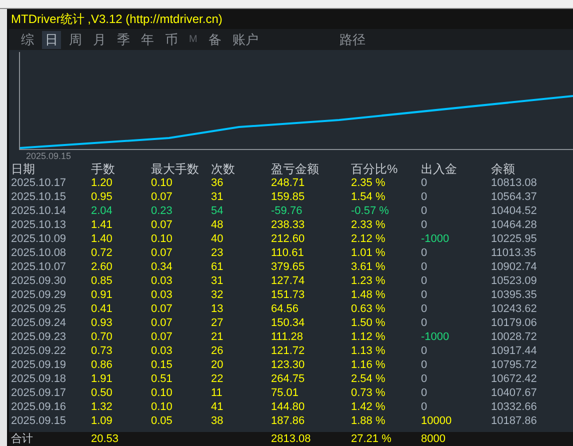  What do you see at coordinates (39, 393) in the screenshot?
I see `table-cell-text: 2025.09.17` at bounding box center [39, 393].